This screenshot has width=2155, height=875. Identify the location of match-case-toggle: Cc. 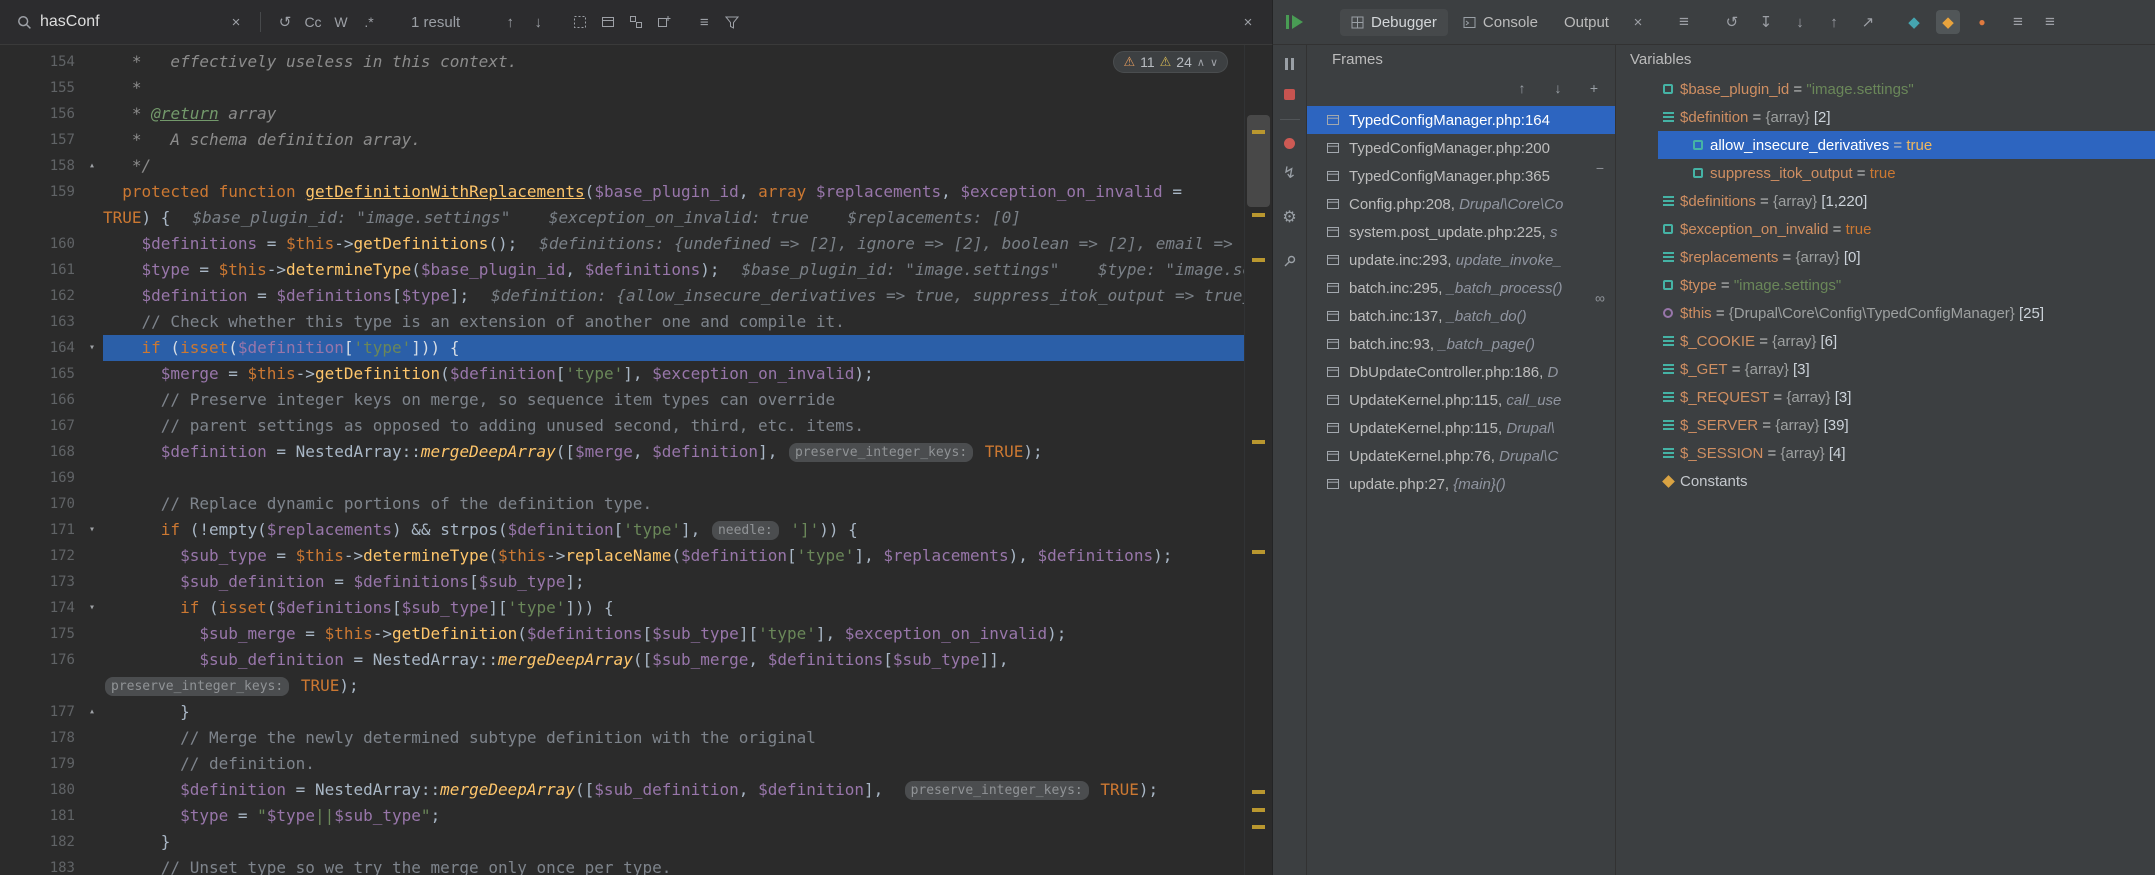
(313, 22).